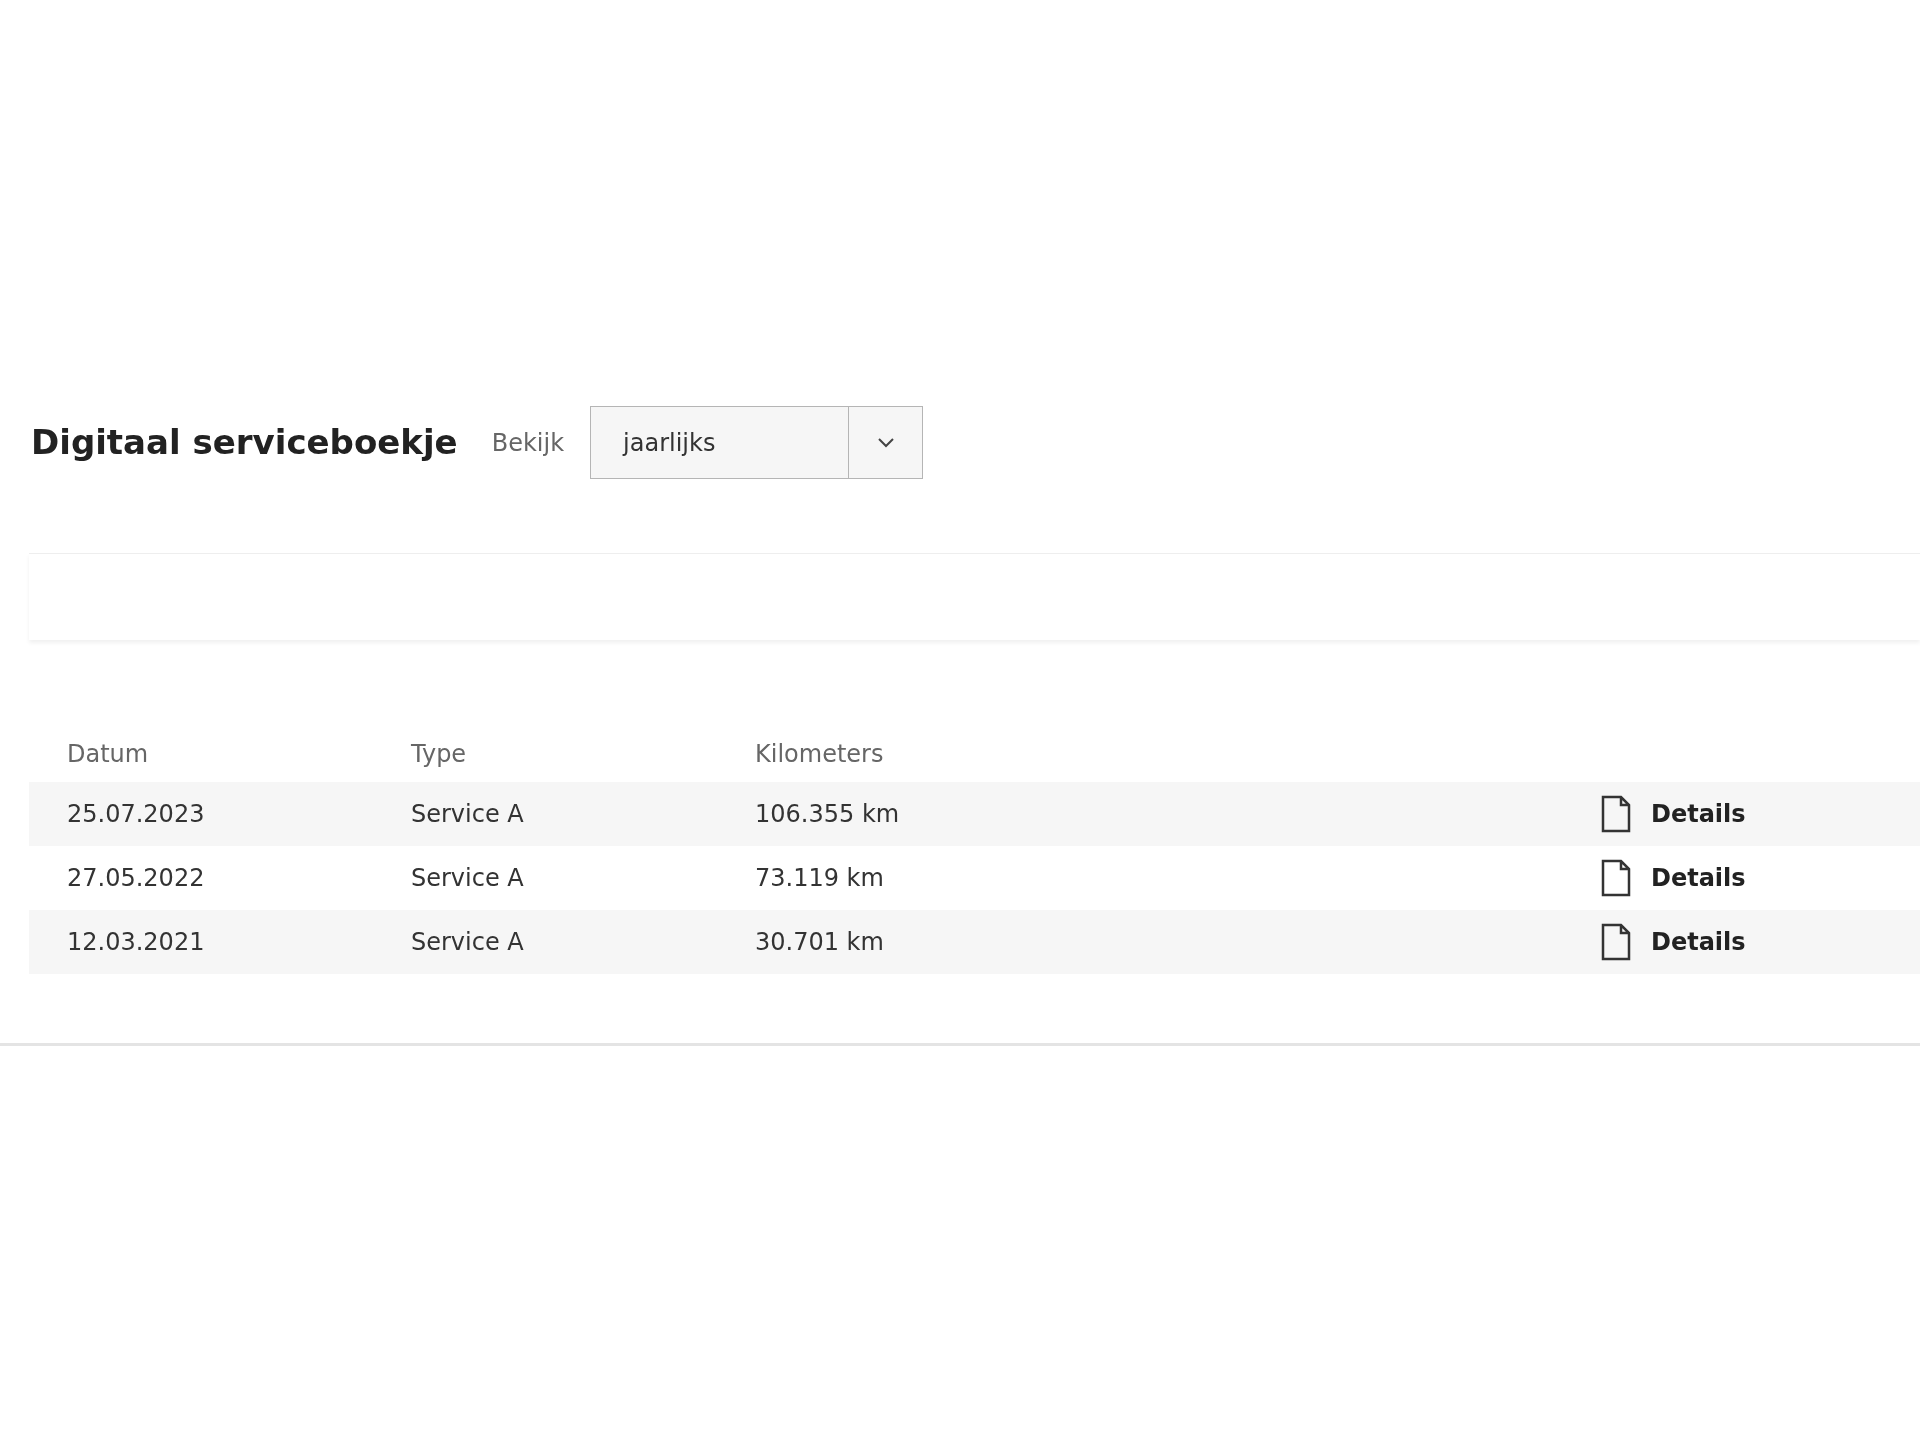  What do you see at coordinates (757, 442) in the screenshot?
I see `view-select: jaarlijks` at bounding box center [757, 442].